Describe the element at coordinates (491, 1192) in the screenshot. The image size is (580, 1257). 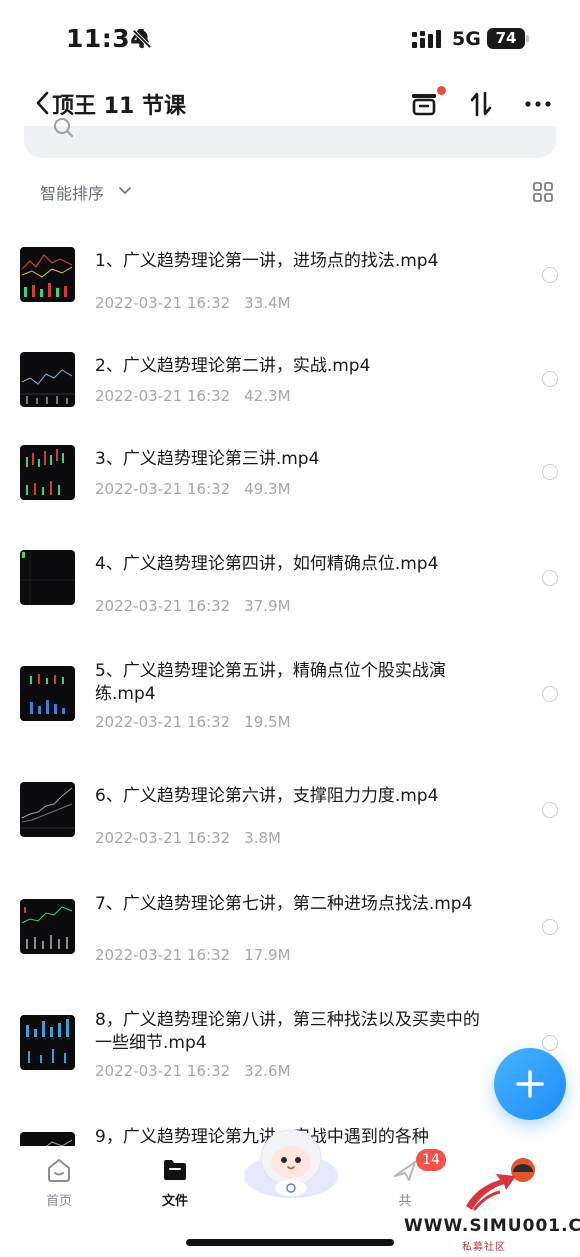
I see `watermark-logo-icon` at that location.